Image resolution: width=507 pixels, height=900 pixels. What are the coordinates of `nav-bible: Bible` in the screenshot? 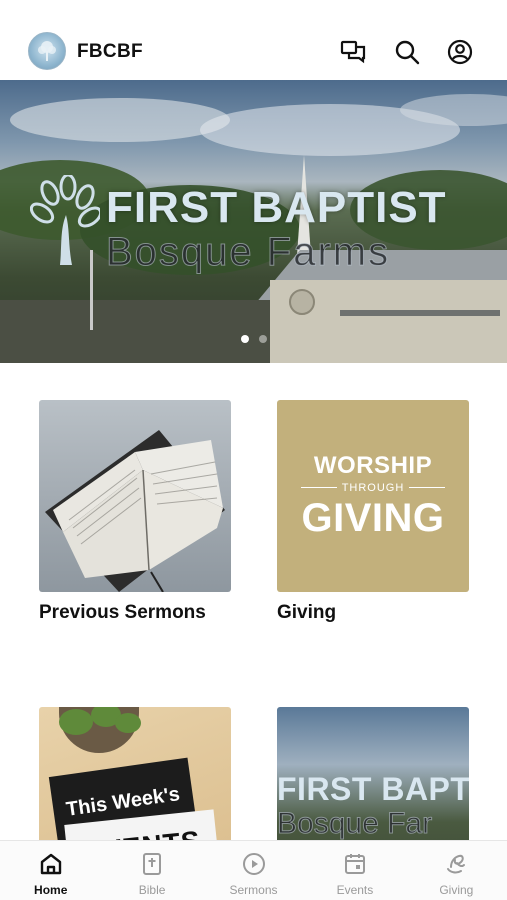 It's located at (151, 870).